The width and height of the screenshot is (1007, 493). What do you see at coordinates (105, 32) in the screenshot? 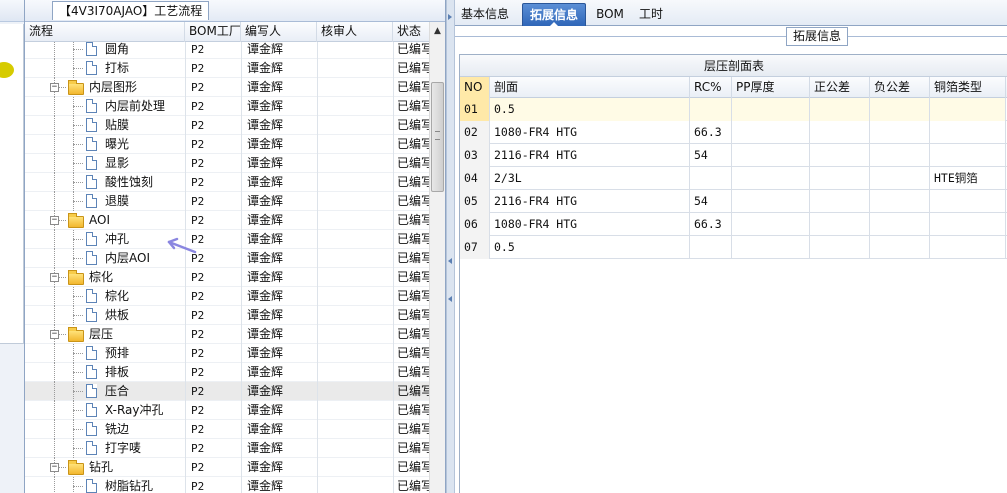
I see `column-header-flow: 流程` at bounding box center [105, 32].